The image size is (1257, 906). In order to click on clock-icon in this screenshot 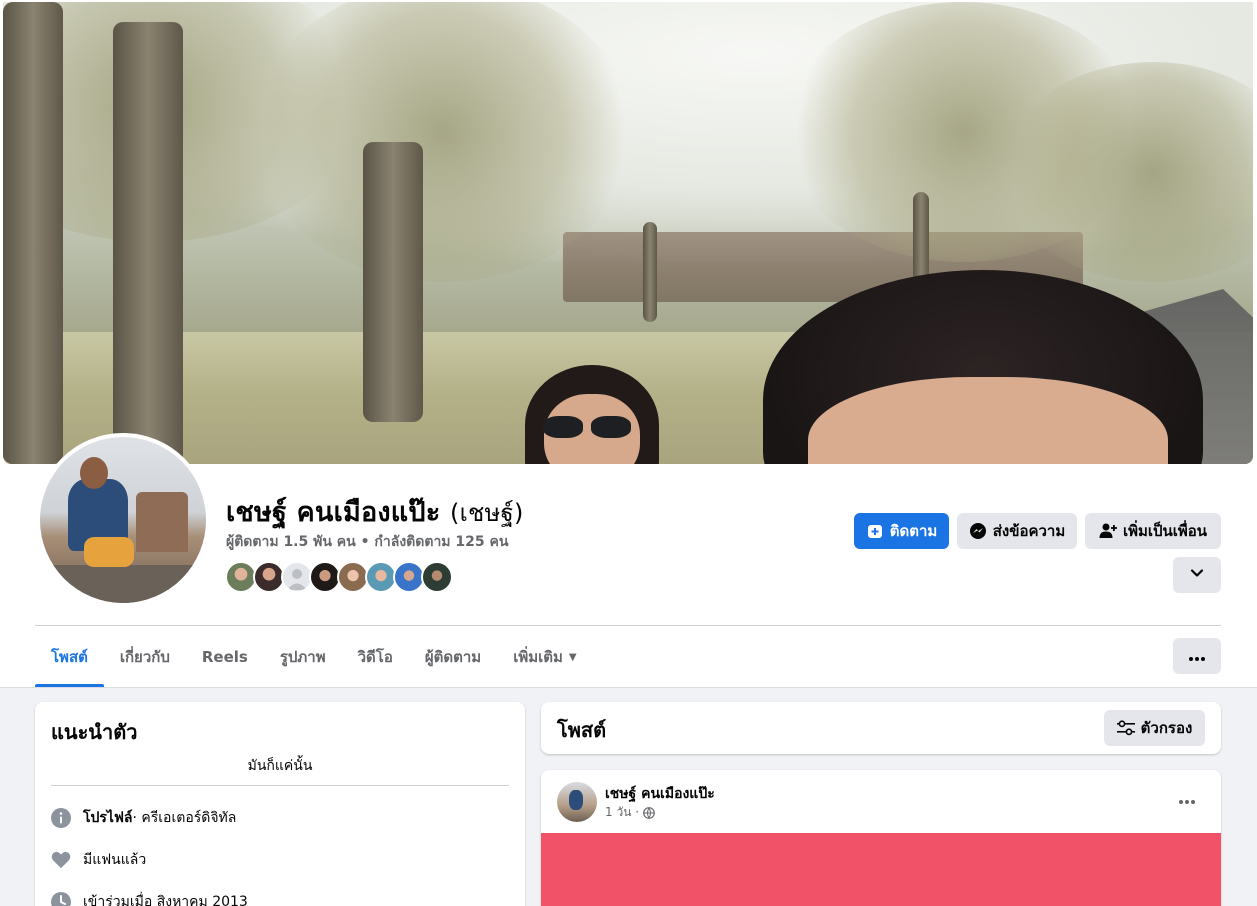, I will do `click(61, 899)`.